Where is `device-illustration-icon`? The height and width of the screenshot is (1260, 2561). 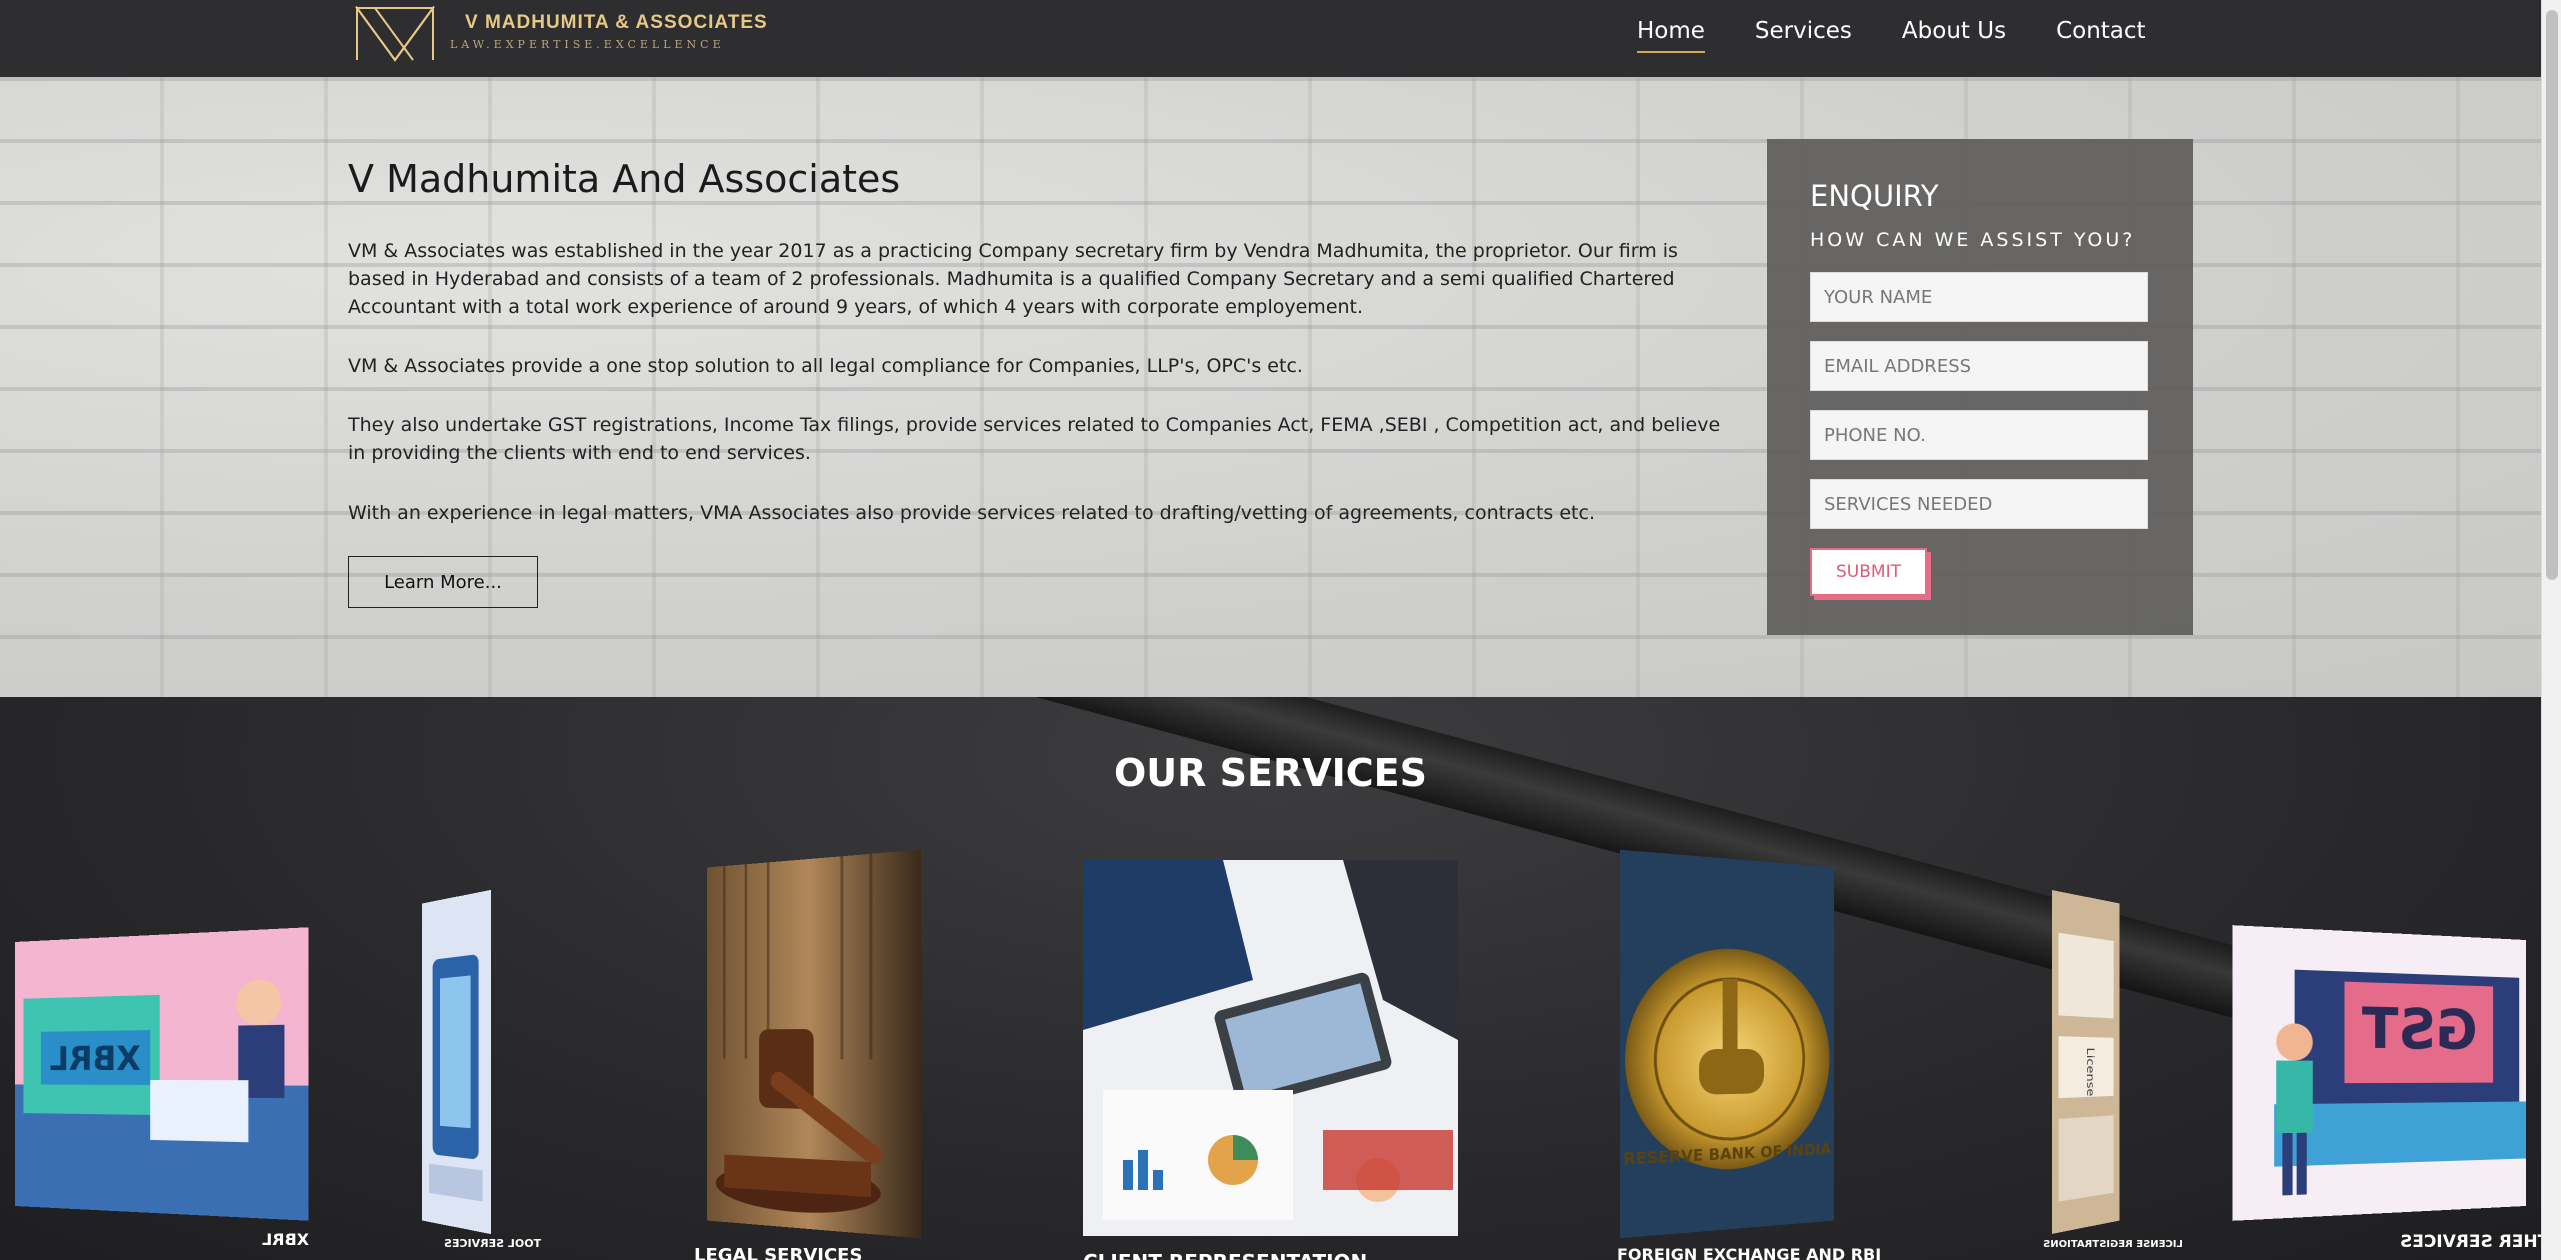 device-illustration-icon is located at coordinates (456, 1062).